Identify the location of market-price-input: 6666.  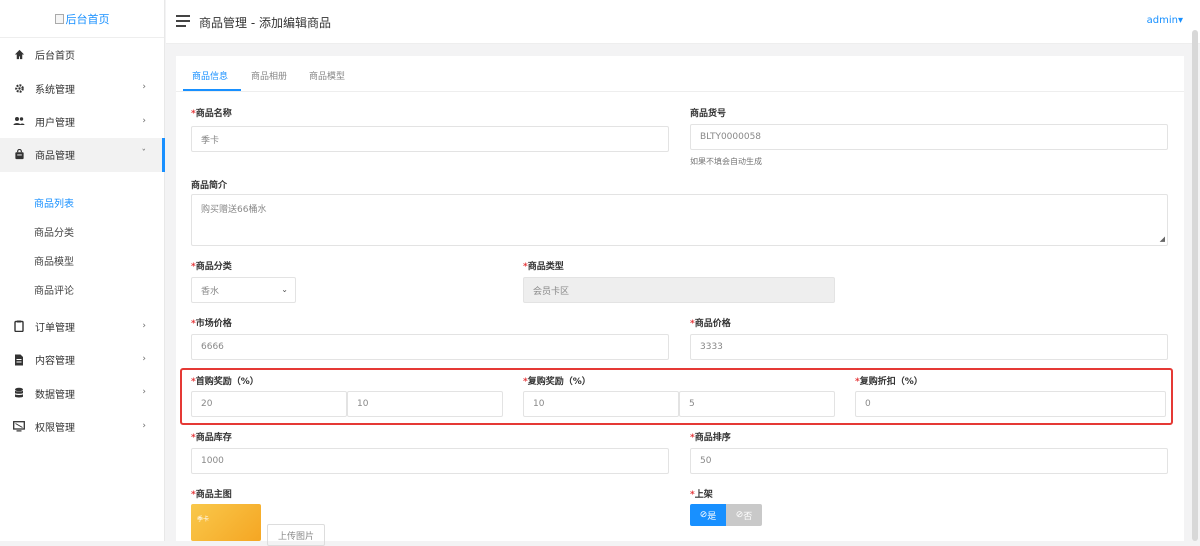
(430, 347).